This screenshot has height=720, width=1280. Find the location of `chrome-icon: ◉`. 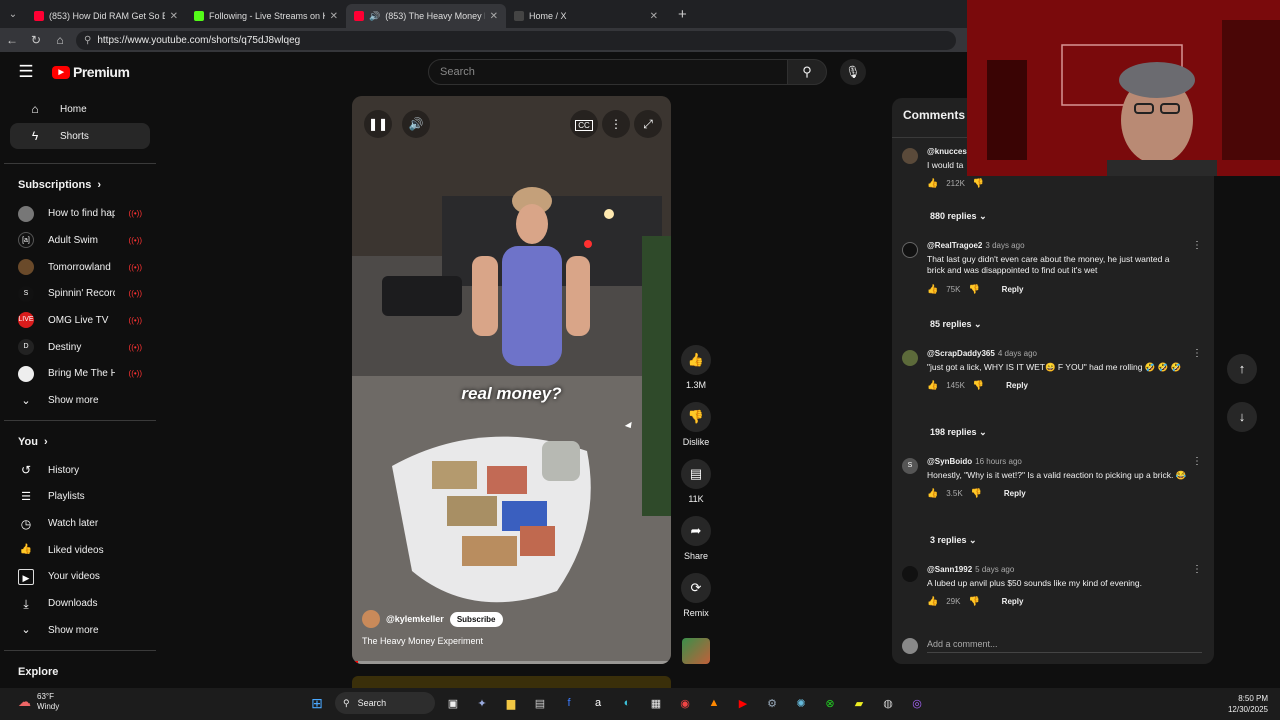

chrome-icon: ◉ is located at coordinates (685, 703).